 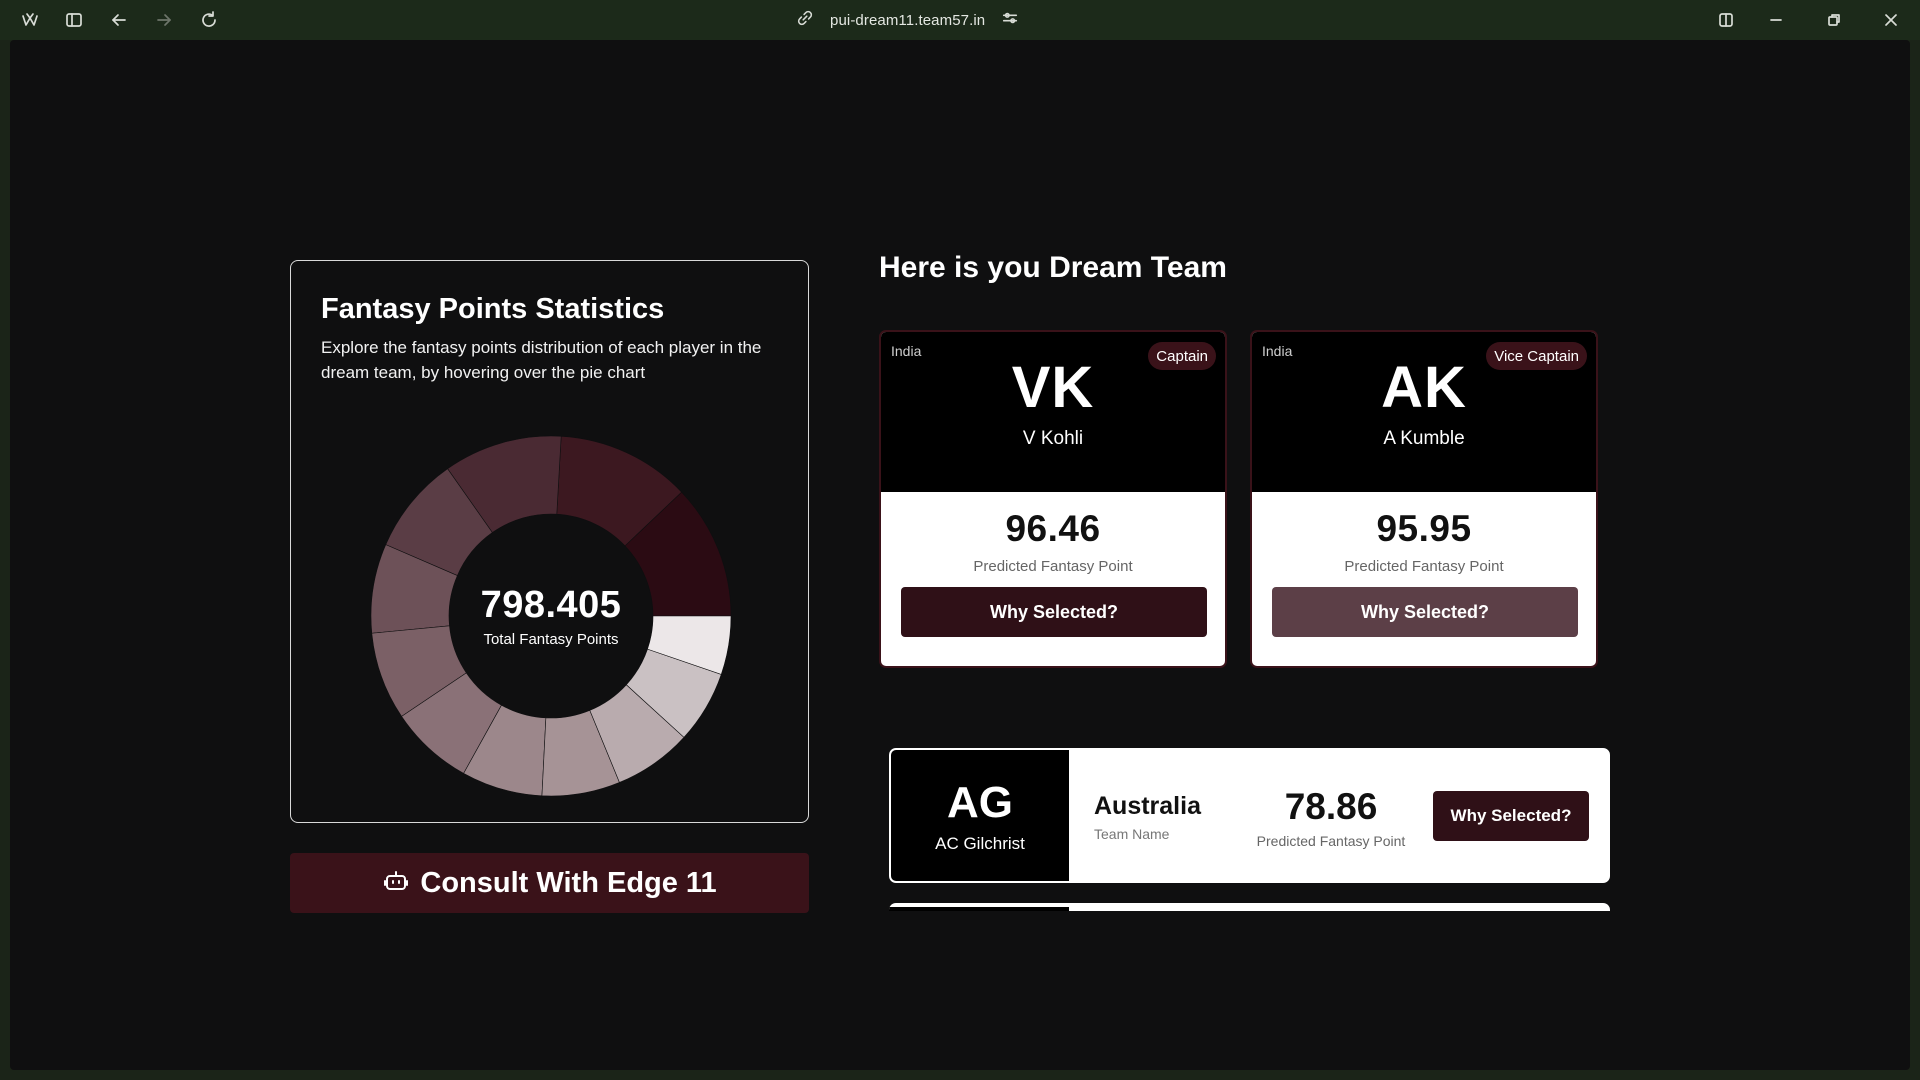 What do you see at coordinates (805, 20) in the screenshot?
I see `link-icon` at bounding box center [805, 20].